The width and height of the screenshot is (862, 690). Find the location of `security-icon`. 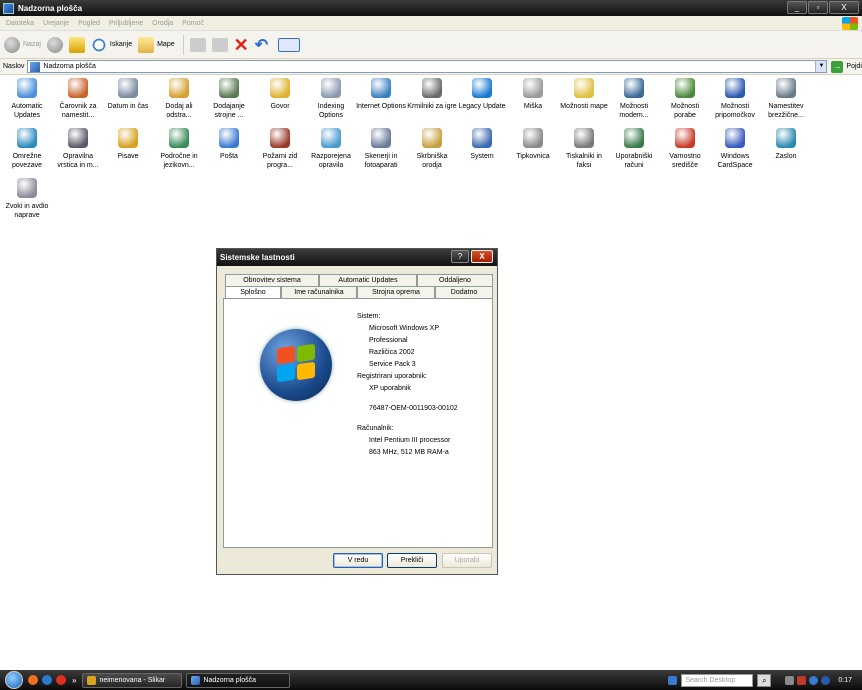

security-icon is located at coordinates (802, 680).